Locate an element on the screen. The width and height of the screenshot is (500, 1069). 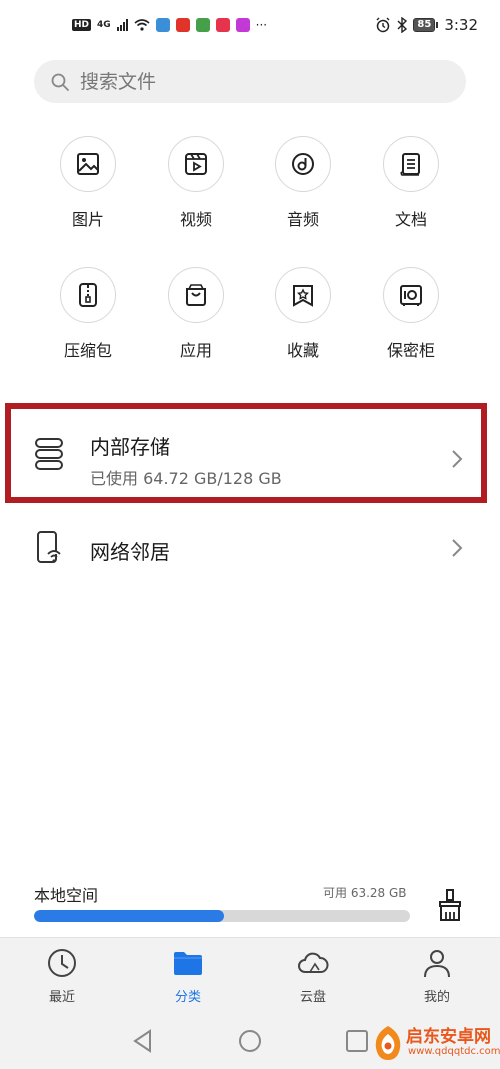
home-icon is located at coordinates (250, 1041).